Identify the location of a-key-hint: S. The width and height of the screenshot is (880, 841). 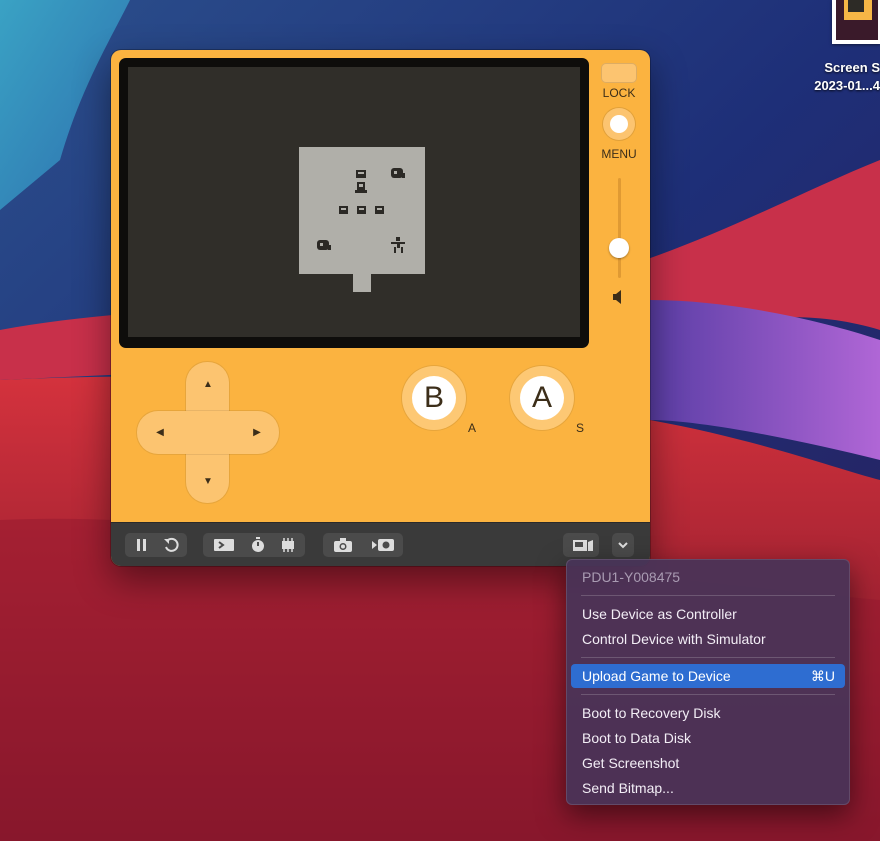
(580, 428).